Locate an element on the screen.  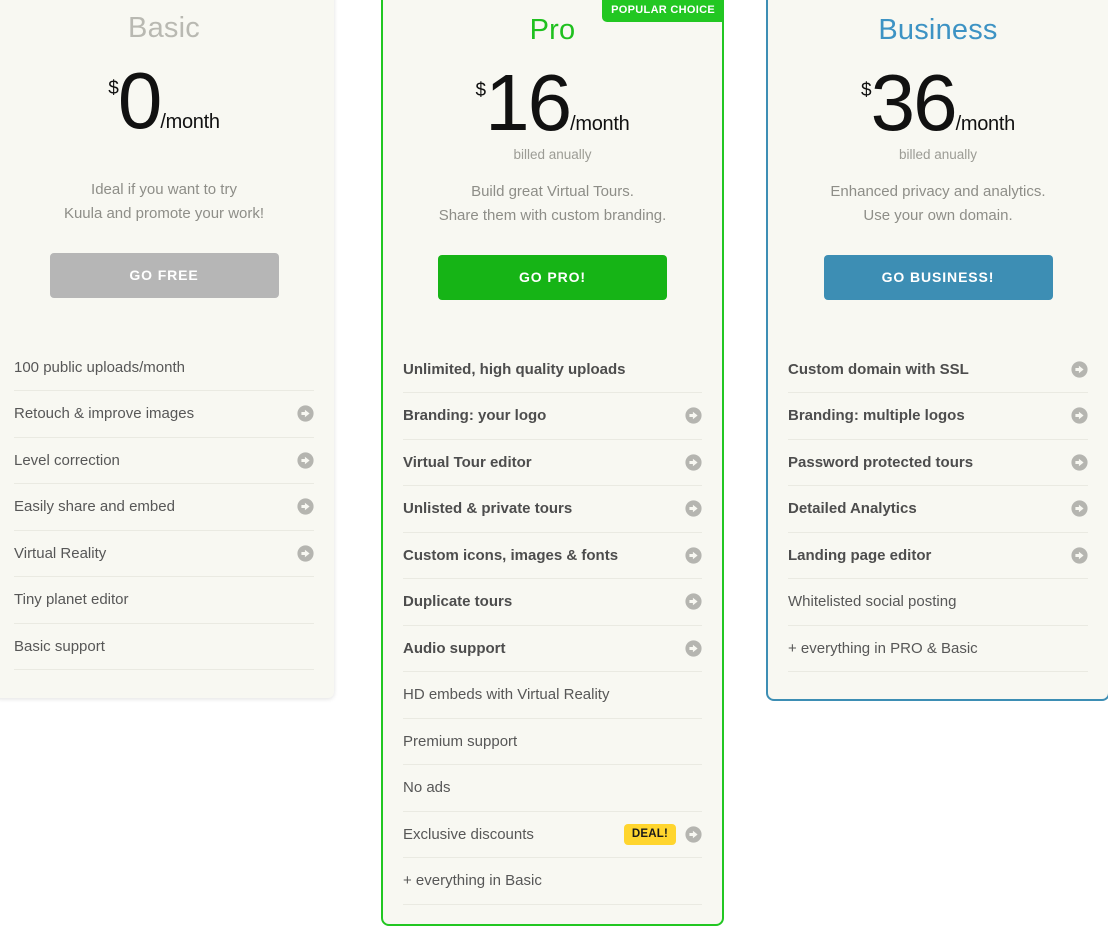
description-line: Ideal if you want to try is located at coordinates (164, 189).